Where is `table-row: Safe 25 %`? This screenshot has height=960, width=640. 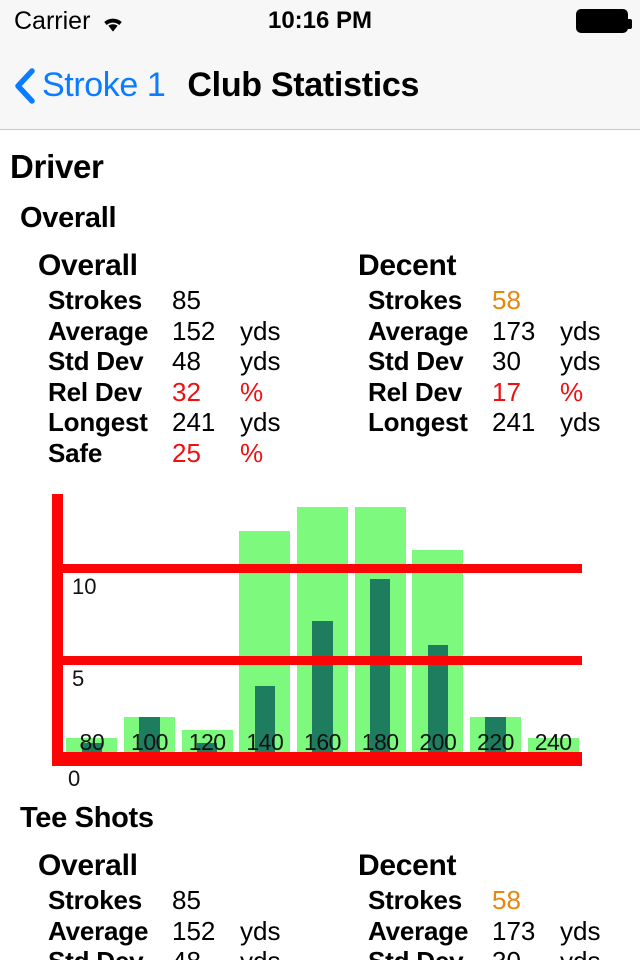 table-row: Safe 25 % is located at coordinates (184, 453).